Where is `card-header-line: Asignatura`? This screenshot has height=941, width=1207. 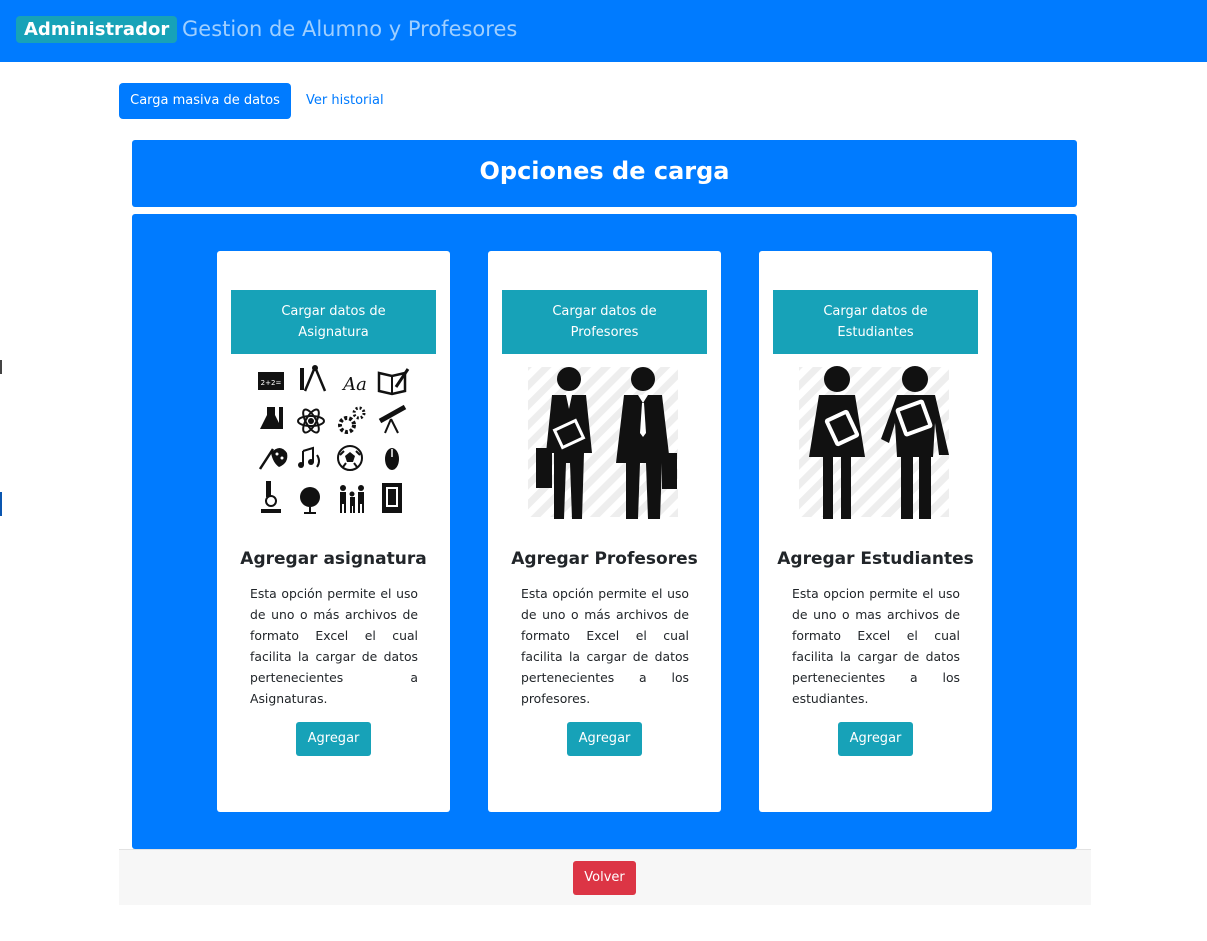 card-header-line: Asignatura is located at coordinates (333, 332).